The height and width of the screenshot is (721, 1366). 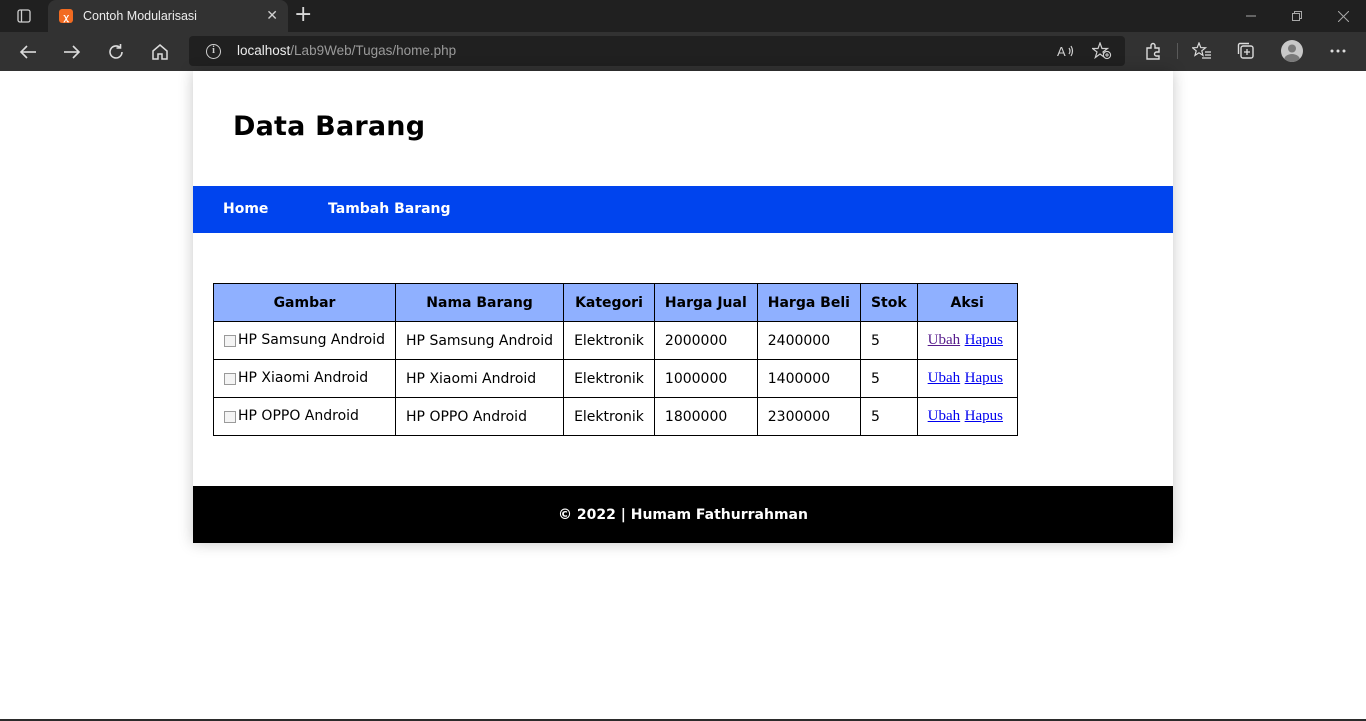 I want to click on cell-harga-jual: 1800000, so click(x=705, y=416).